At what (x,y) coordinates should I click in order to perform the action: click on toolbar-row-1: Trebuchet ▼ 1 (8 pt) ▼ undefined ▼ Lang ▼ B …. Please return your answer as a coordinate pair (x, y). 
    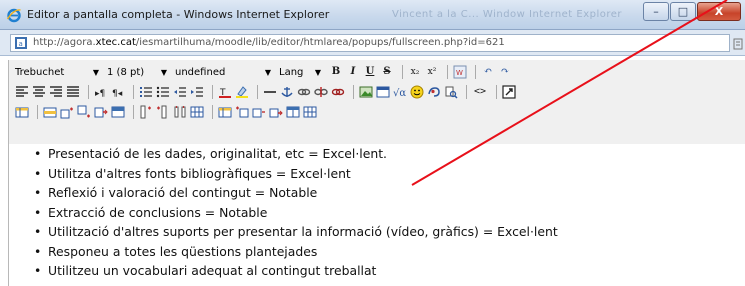
    Looking at the image, I should click on (265, 72).